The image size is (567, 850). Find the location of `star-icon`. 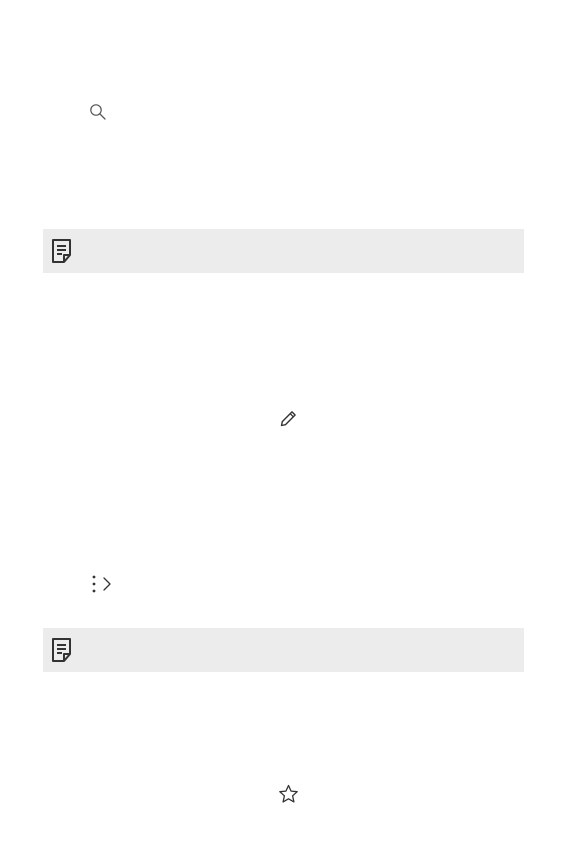

star-icon is located at coordinates (288, 794).